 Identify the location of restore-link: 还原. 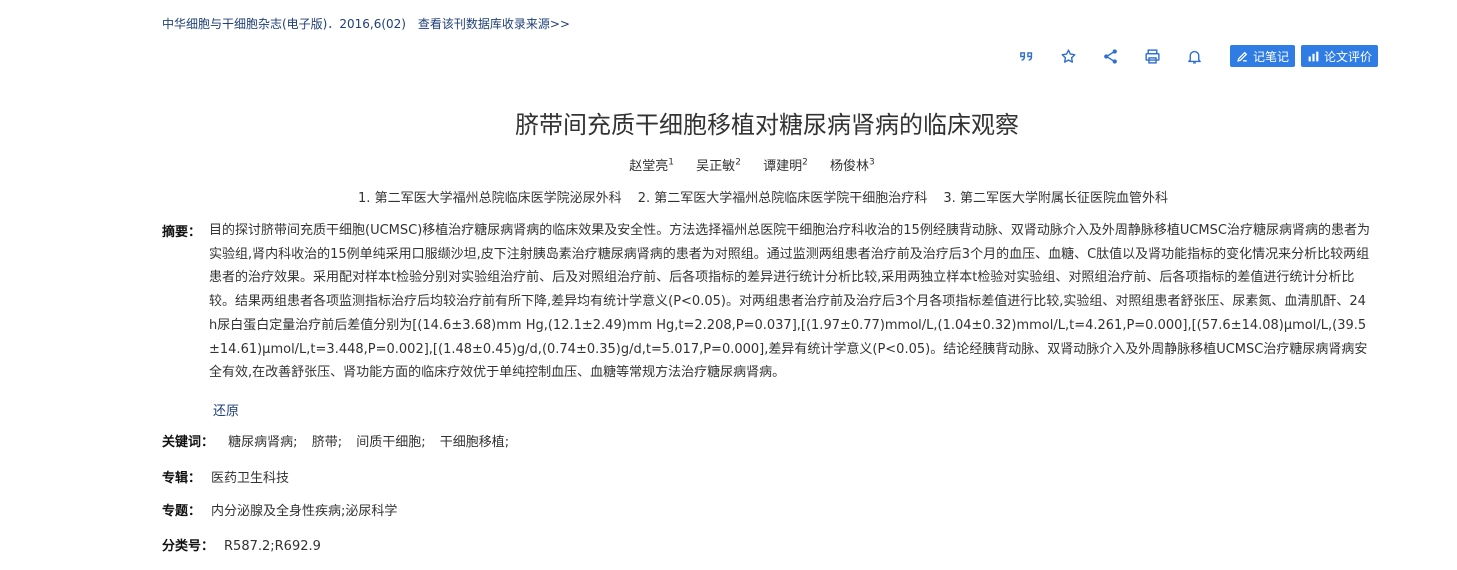
(226, 409).